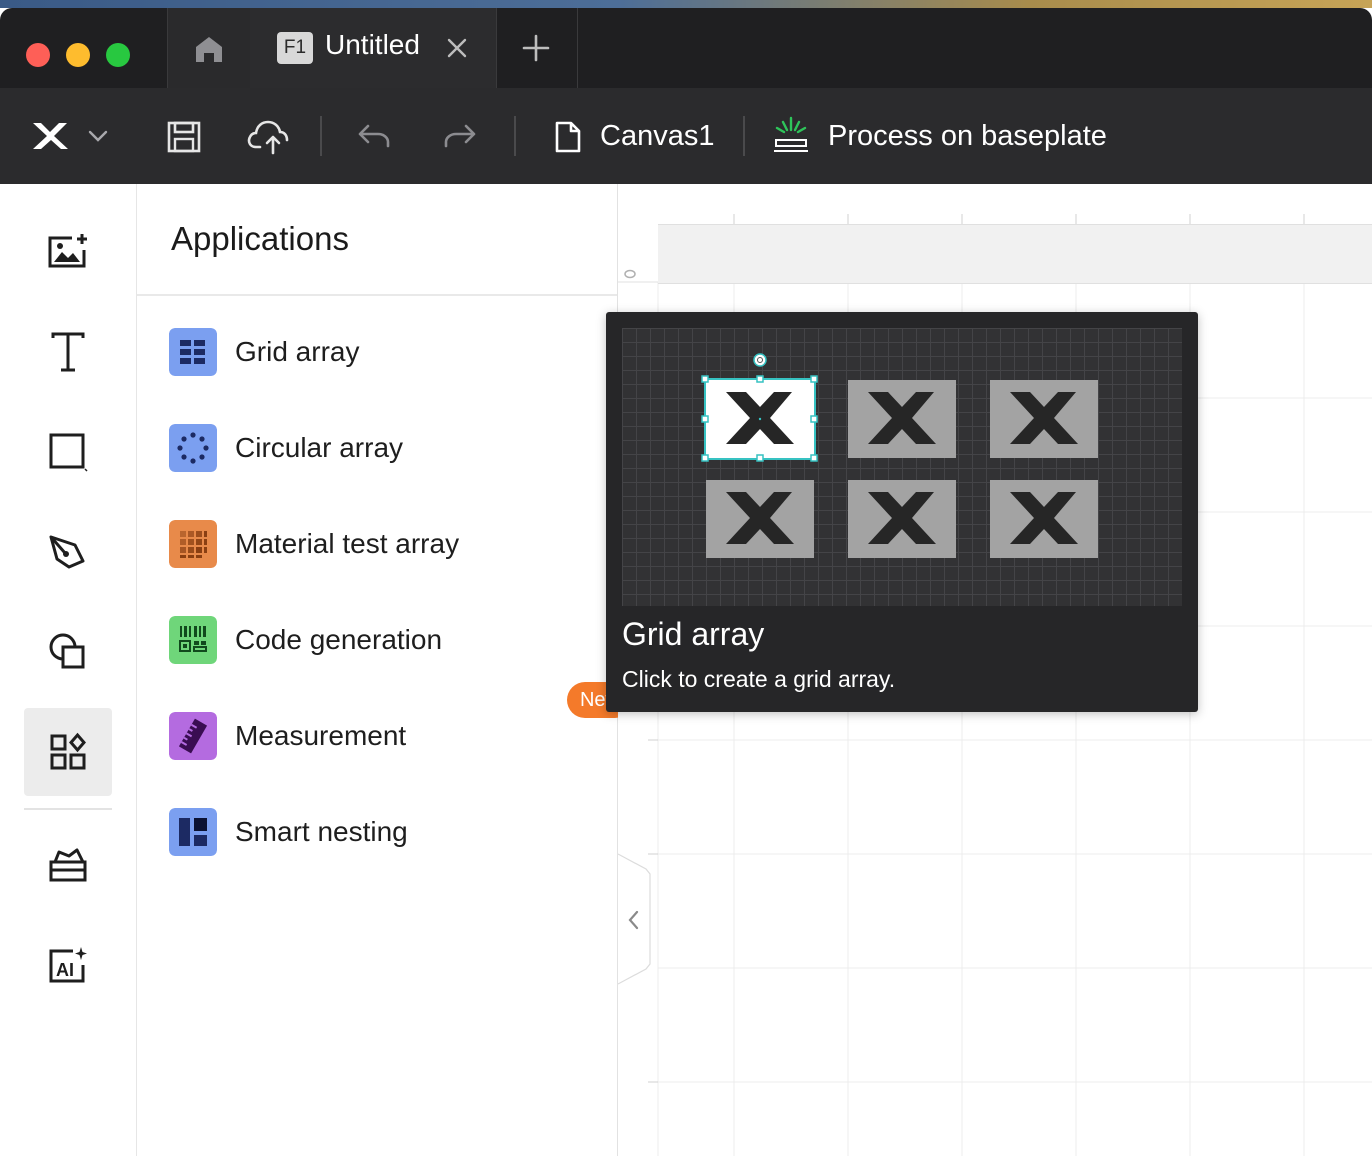 The width and height of the screenshot is (1372, 1156). Describe the element at coordinates (98, 136) in the screenshot. I see `chevron-down-icon` at that location.